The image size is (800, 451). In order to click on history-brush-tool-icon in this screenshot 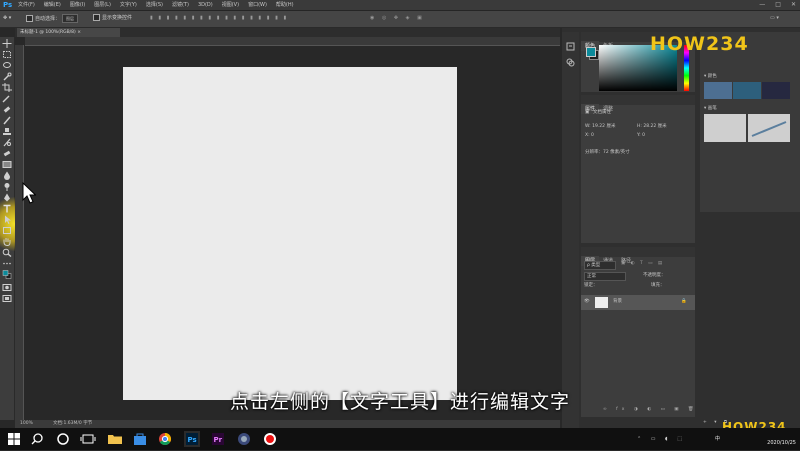, I will do `click(7, 142)`.